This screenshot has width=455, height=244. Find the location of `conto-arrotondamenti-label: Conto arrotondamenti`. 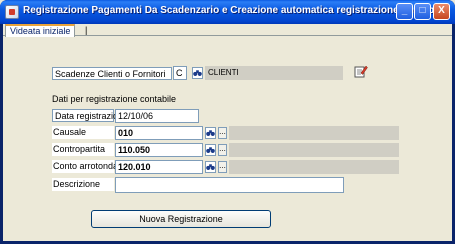

conto-arrotondamenti-label: Conto arrotondamenti is located at coordinates (96, 166).